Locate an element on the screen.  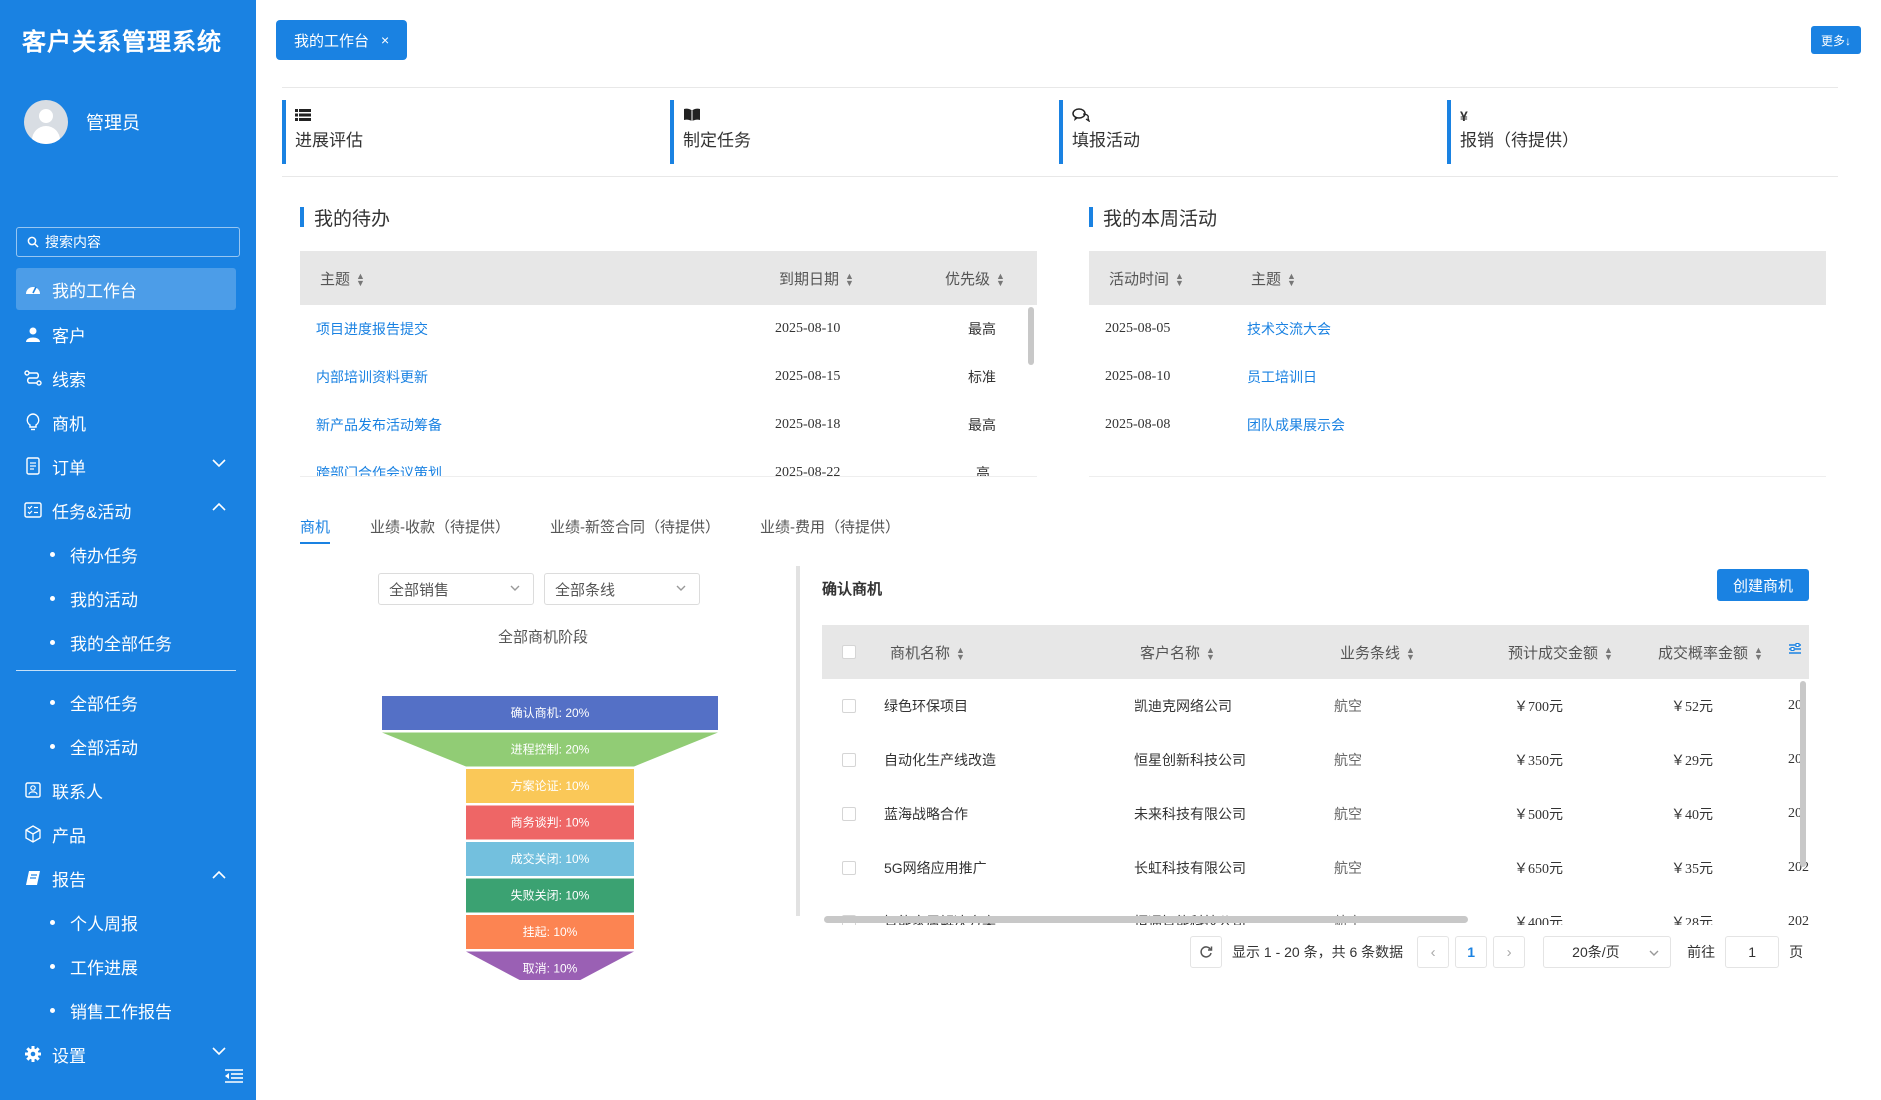
column-header-due: 到期日期 ▲ ▼ is located at coordinates (816, 278).